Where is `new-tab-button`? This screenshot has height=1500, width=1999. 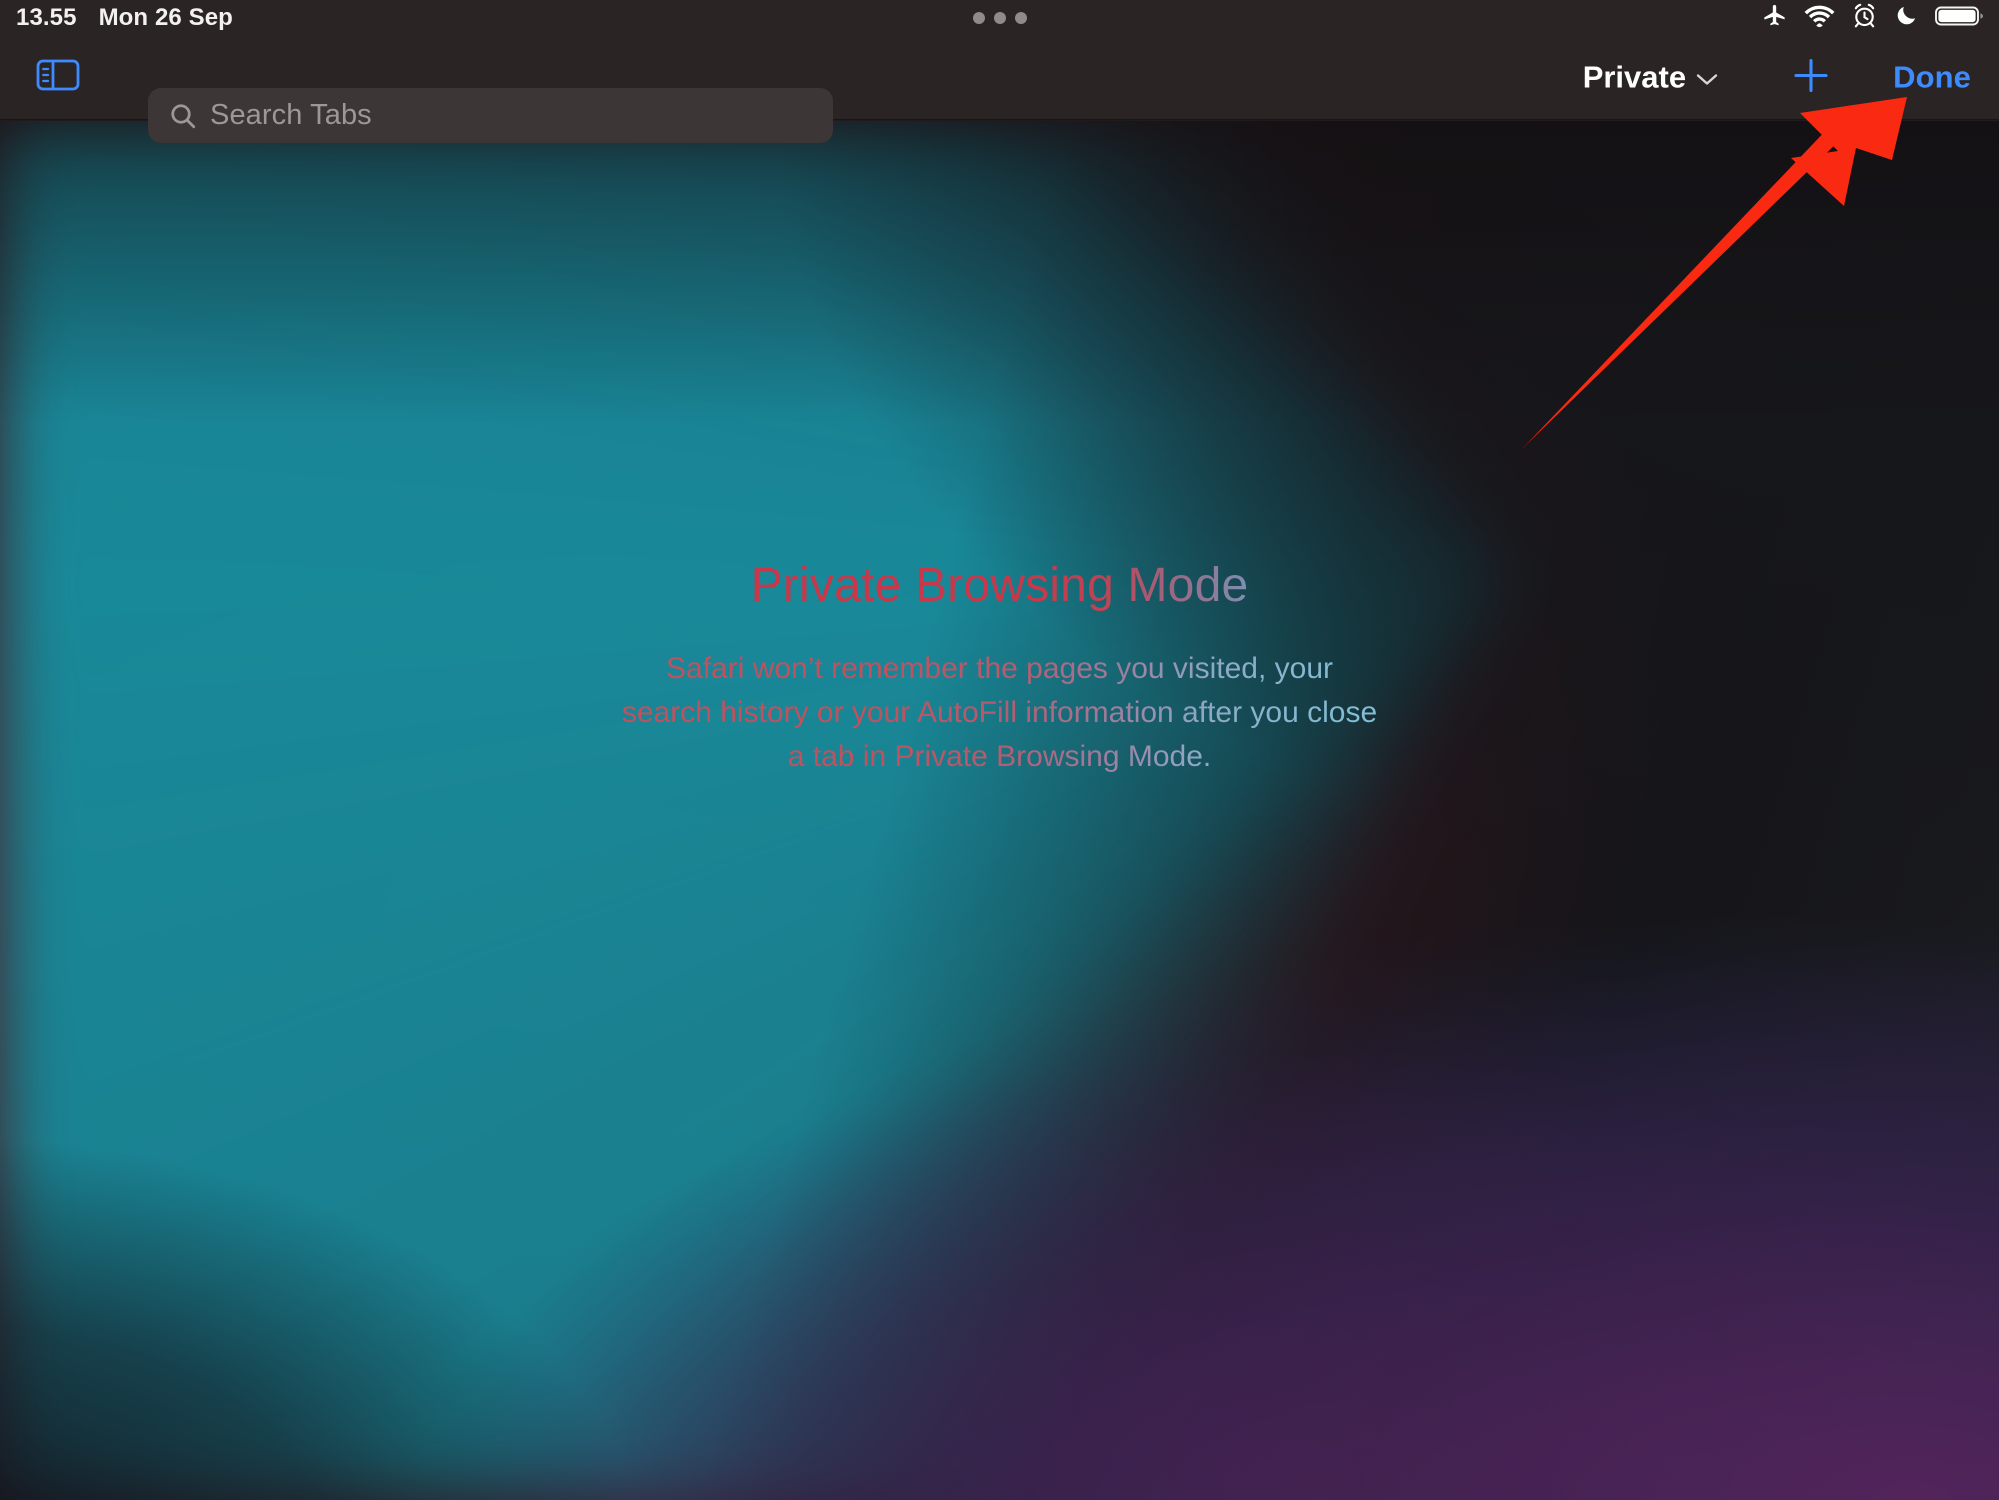 new-tab-button is located at coordinates (1811, 77).